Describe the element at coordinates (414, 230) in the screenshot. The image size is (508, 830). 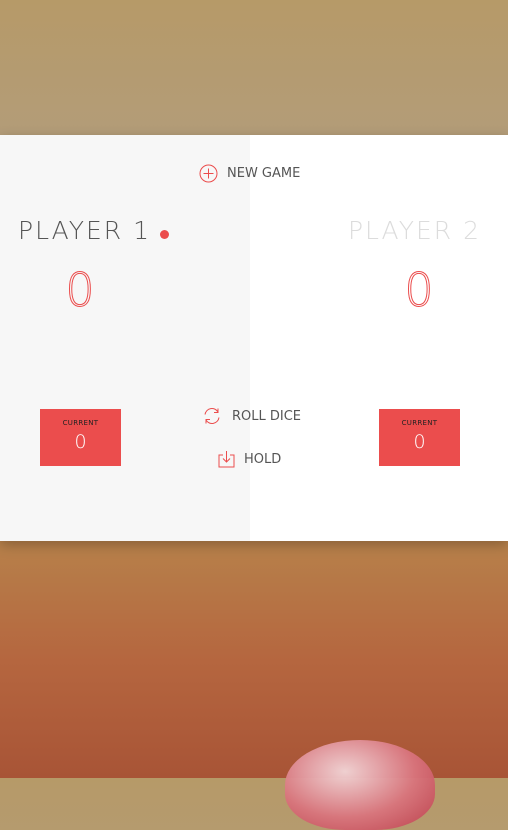
I see `player-2-name: PLAYER 2` at that location.